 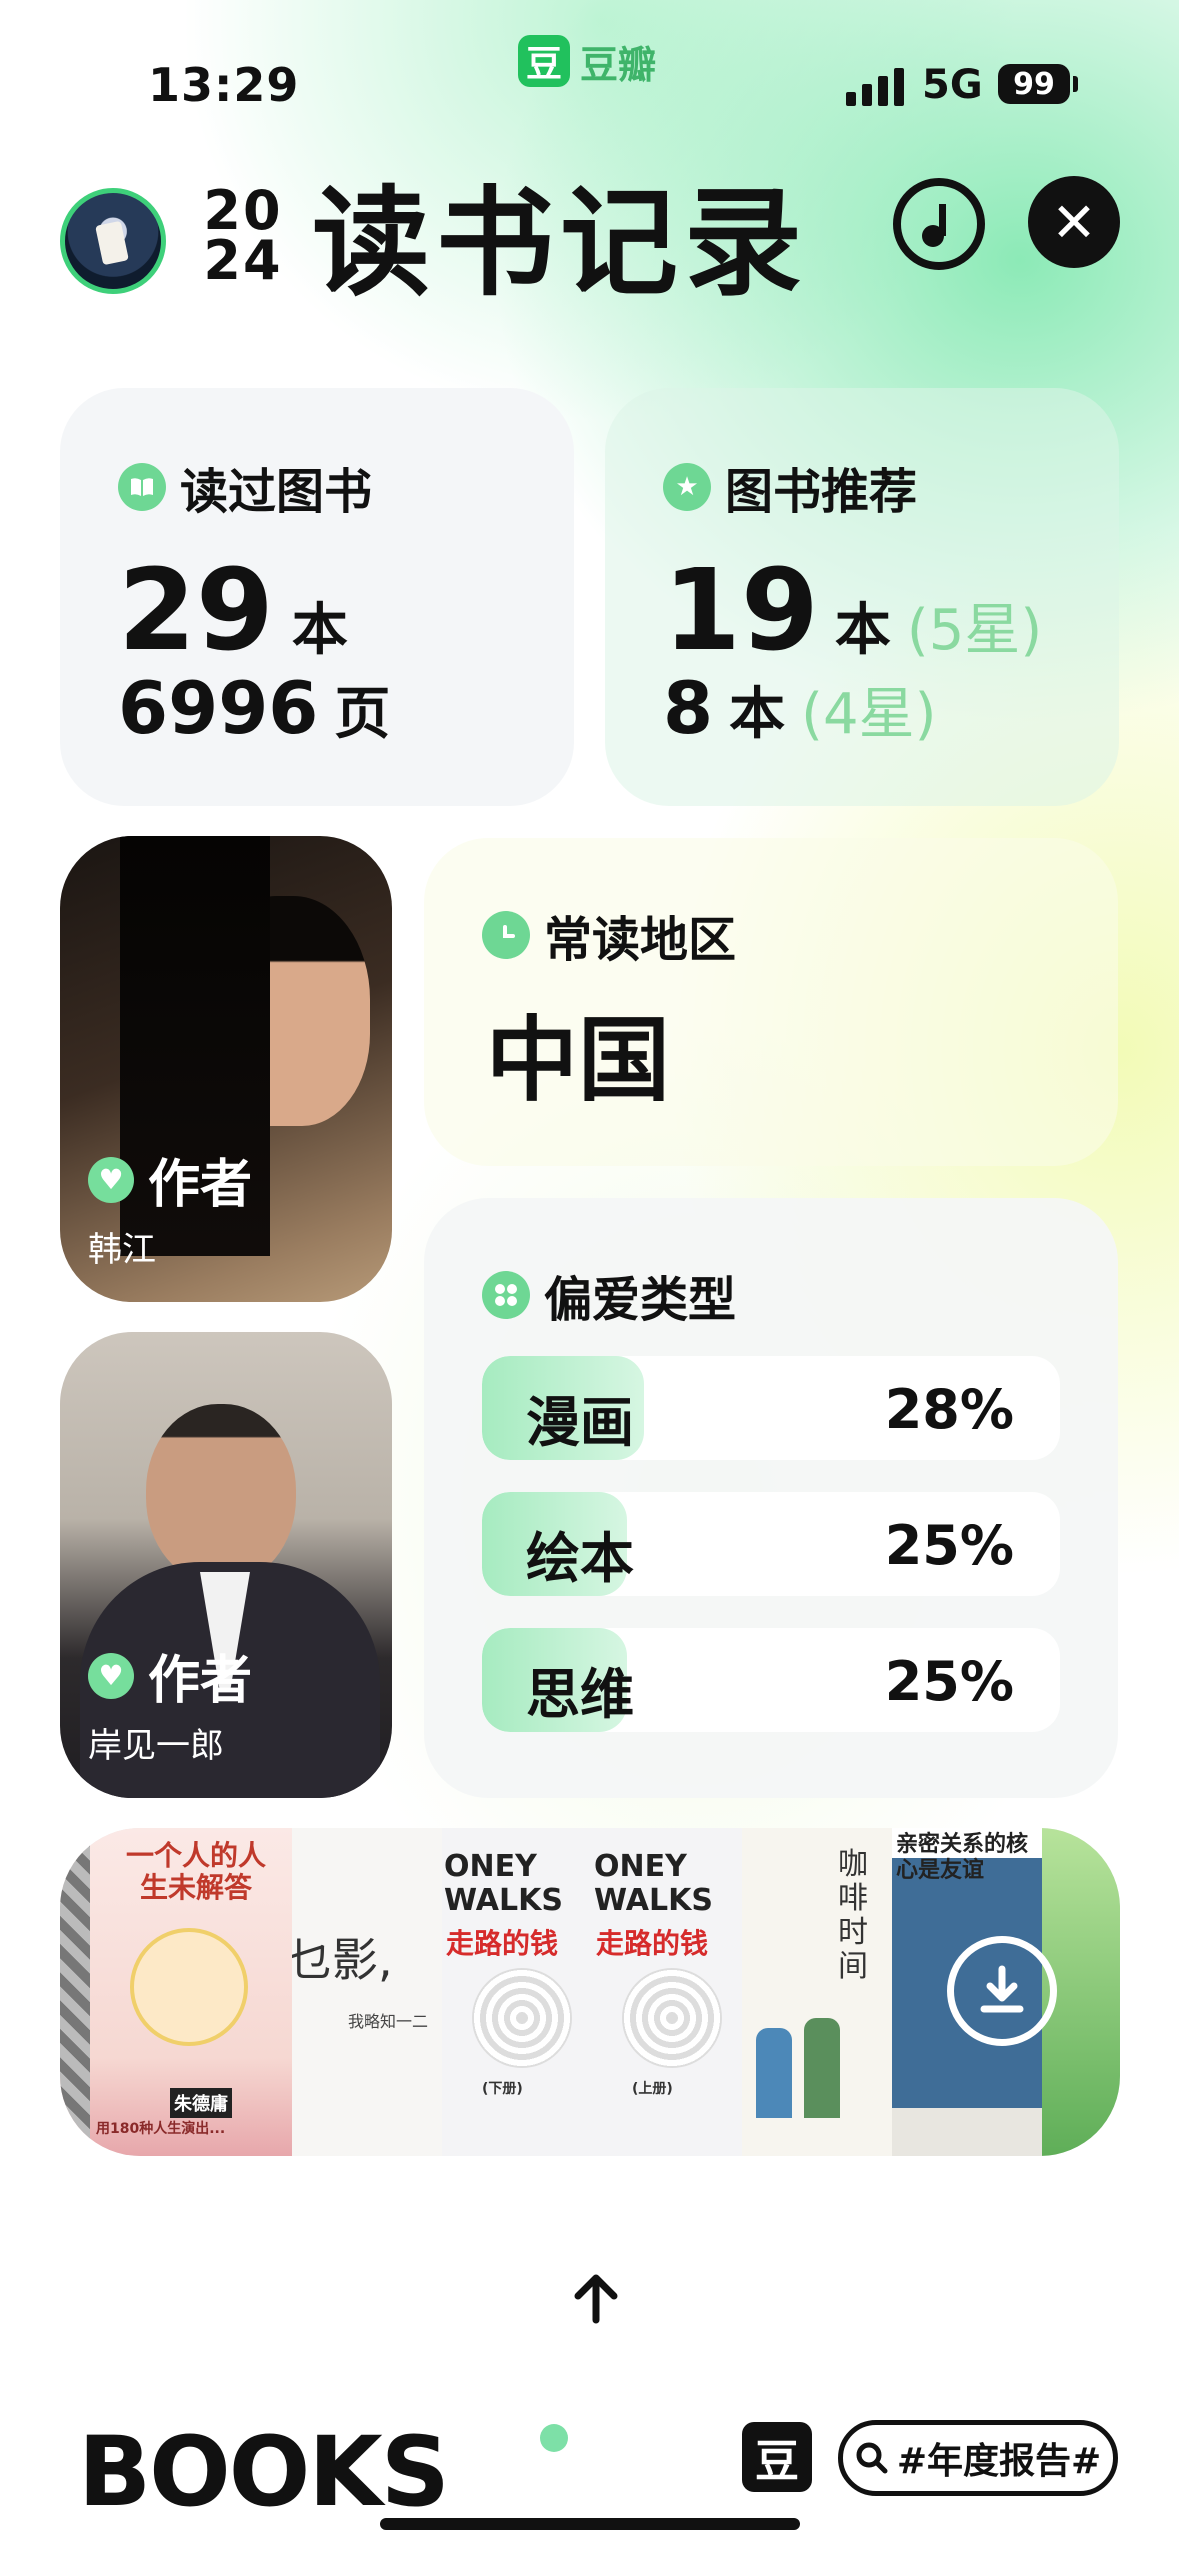 What do you see at coordinates (821, 492) in the screenshot?
I see `recommend-label: 图书推荐` at bounding box center [821, 492].